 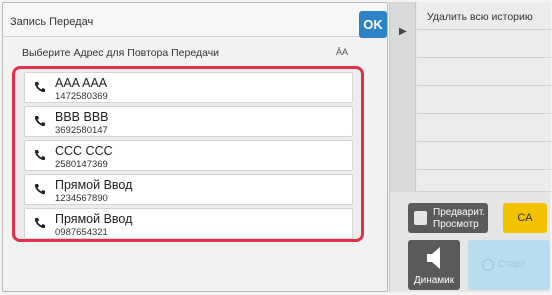 What do you see at coordinates (525, 218) in the screenshot?
I see `clear-all-button: CA` at bounding box center [525, 218].